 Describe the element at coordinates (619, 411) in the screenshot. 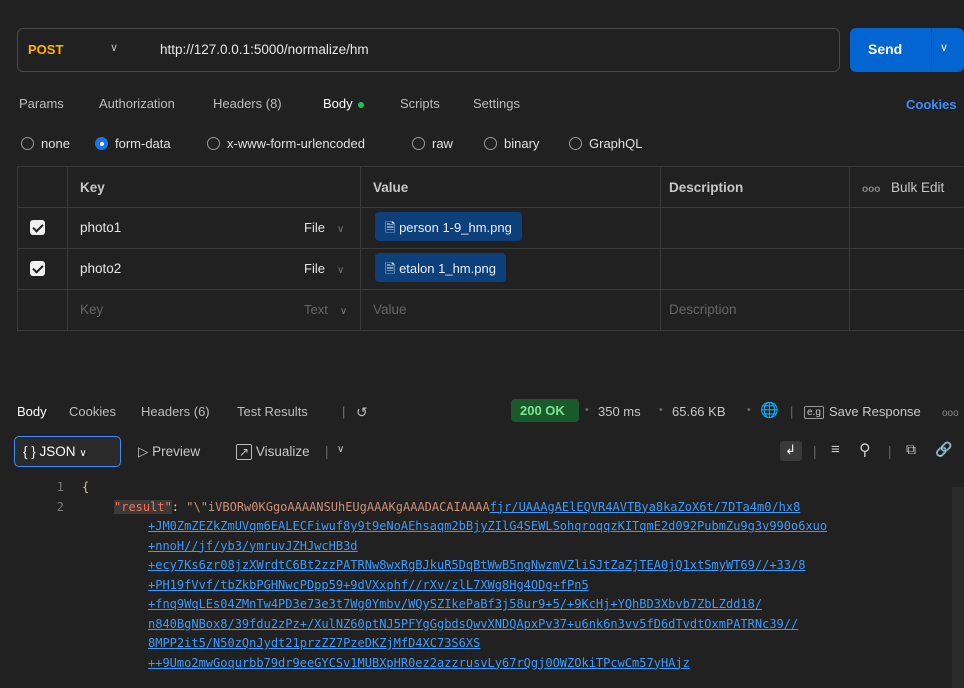

I see `response-time: 350 ms` at that location.